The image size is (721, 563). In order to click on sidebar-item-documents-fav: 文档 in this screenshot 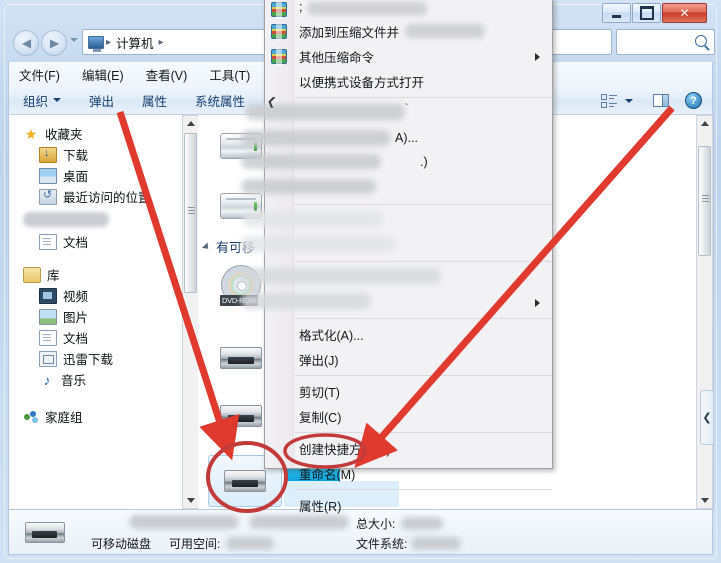, I will do `click(104, 241)`.